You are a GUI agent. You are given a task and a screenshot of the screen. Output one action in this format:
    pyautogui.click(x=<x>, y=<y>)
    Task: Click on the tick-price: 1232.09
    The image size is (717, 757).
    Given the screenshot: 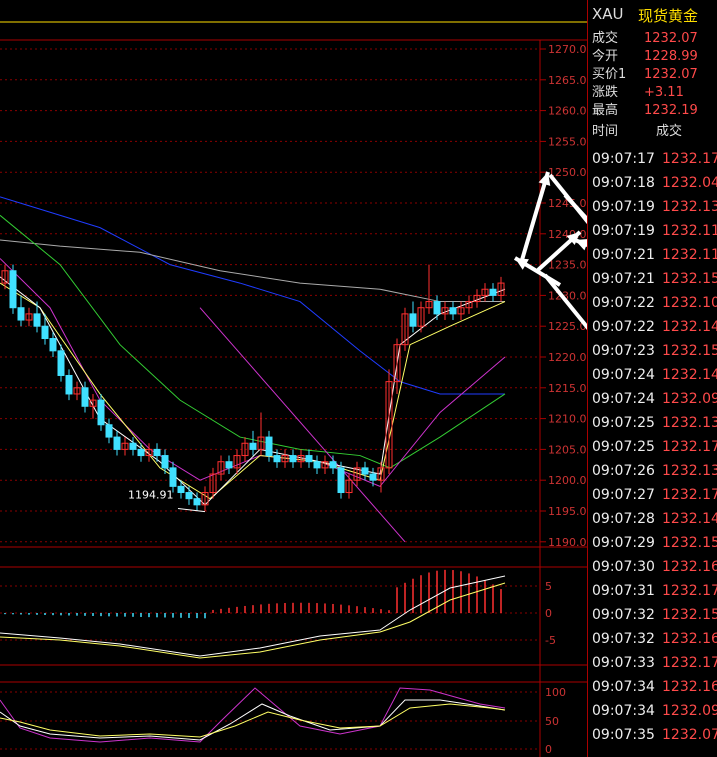 What is the action you would take?
    pyautogui.click(x=689, y=711)
    